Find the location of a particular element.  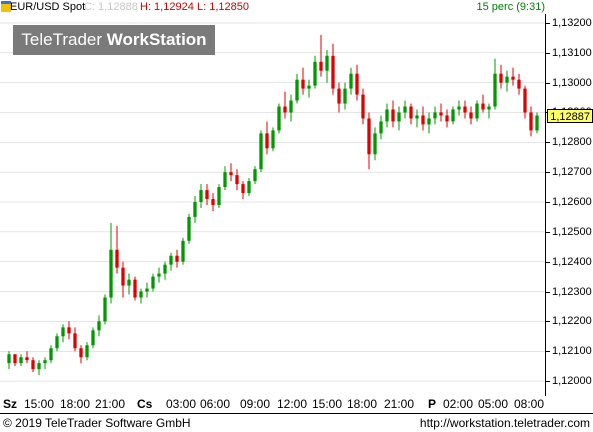

time-axis-label: 05:00 is located at coordinates (493, 404).